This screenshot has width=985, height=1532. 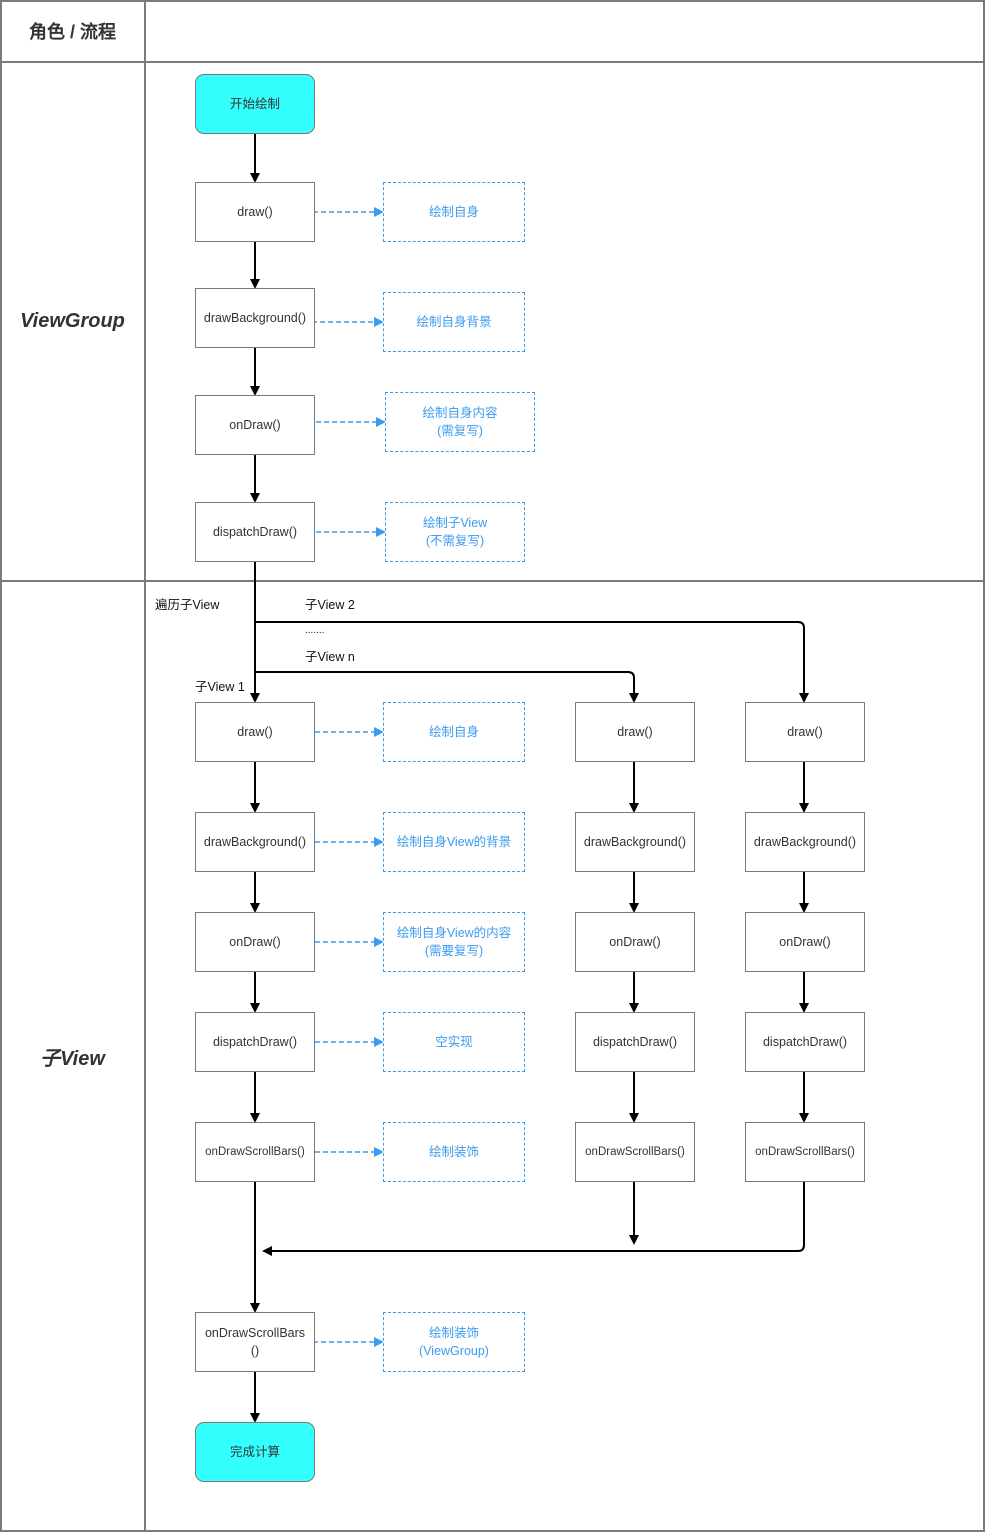 What do you see at coordinates (635, 732) in the screenshot?
I see `cn-draw-node: draw()` at bounding box center [635, 732].